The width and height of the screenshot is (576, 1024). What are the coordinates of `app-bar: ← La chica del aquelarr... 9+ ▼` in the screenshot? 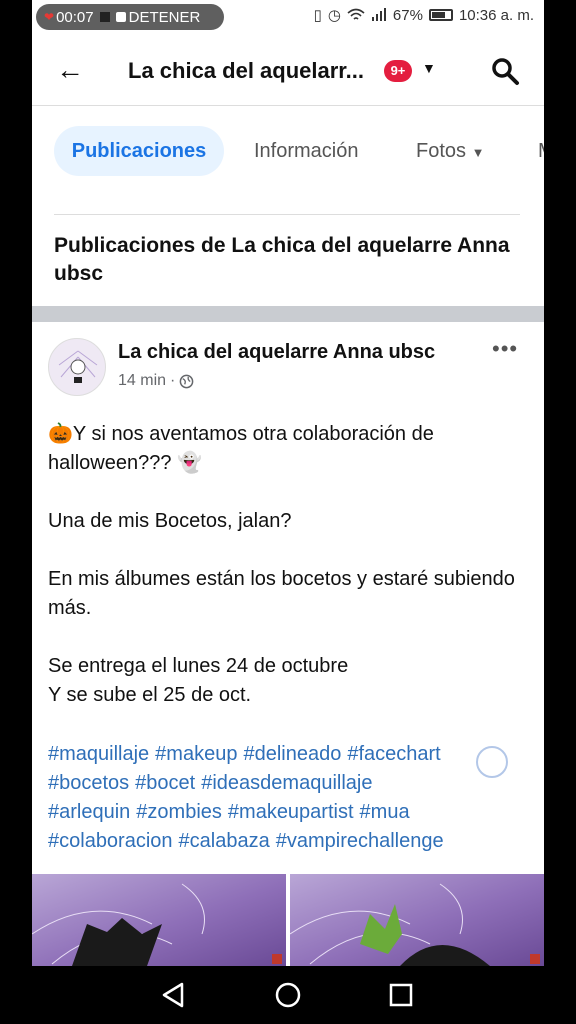 It's located at (288, 71).